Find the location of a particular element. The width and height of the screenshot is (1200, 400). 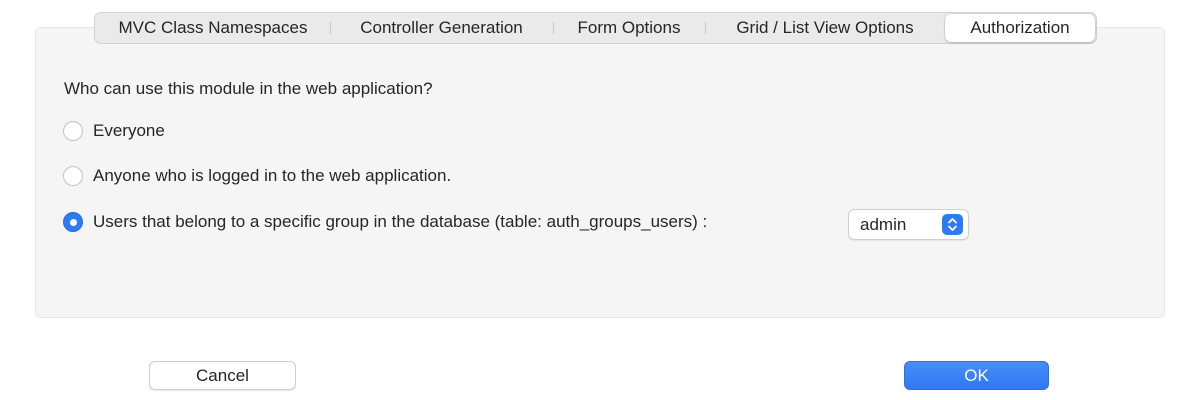

tab-mvc-class-namespaces: MVC Class Namespaces is located at coordinates (213, 28).